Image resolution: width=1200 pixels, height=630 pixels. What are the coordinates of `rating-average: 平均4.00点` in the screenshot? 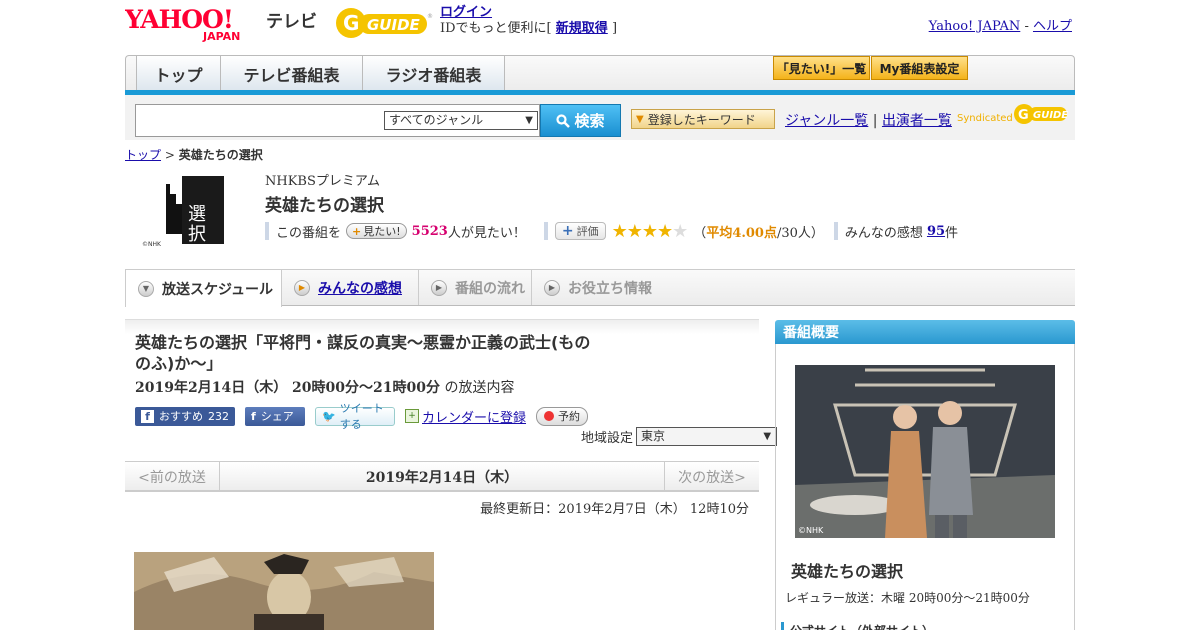 It's located at (741, 233).